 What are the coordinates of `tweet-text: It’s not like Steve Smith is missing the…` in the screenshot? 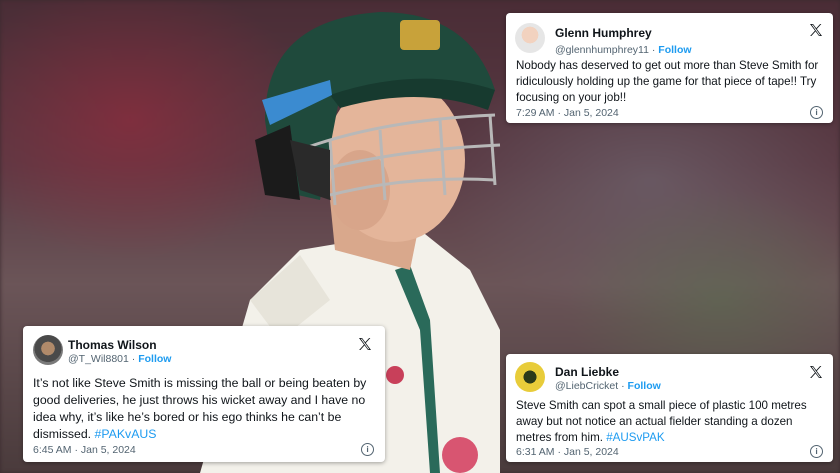 It's located at (206, 409).